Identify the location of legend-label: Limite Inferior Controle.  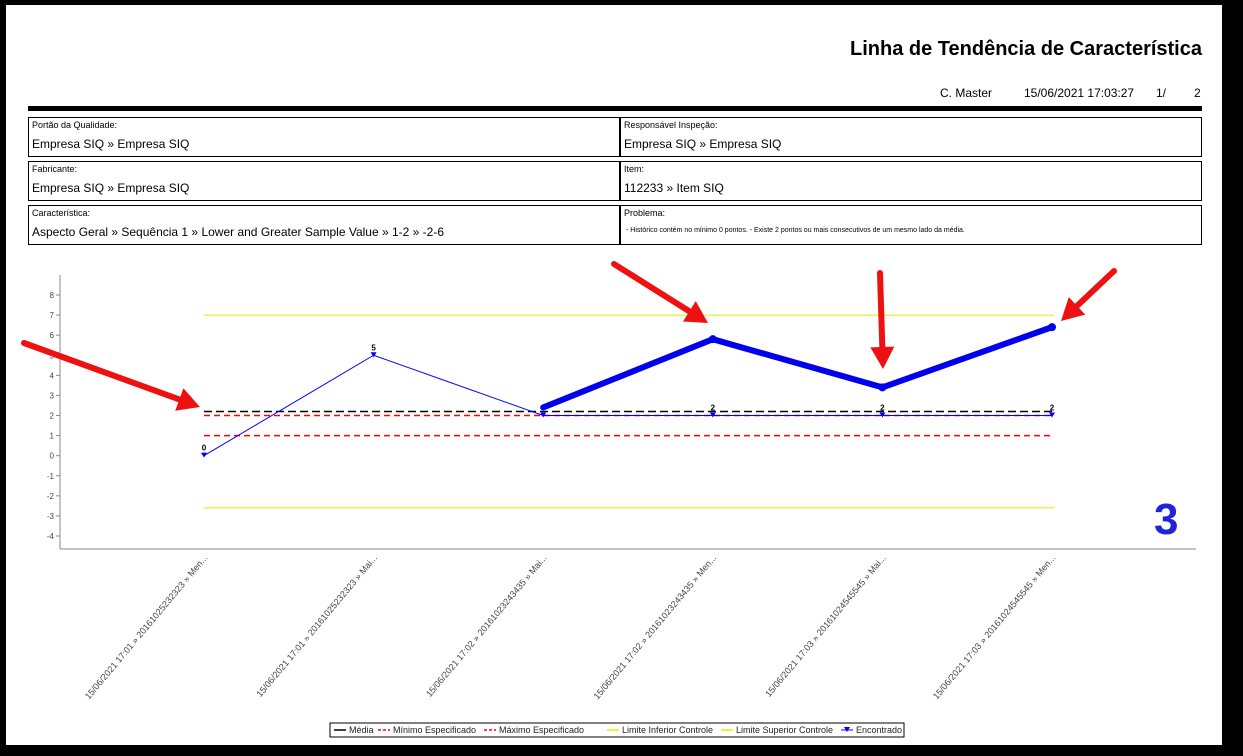
(667, 730).